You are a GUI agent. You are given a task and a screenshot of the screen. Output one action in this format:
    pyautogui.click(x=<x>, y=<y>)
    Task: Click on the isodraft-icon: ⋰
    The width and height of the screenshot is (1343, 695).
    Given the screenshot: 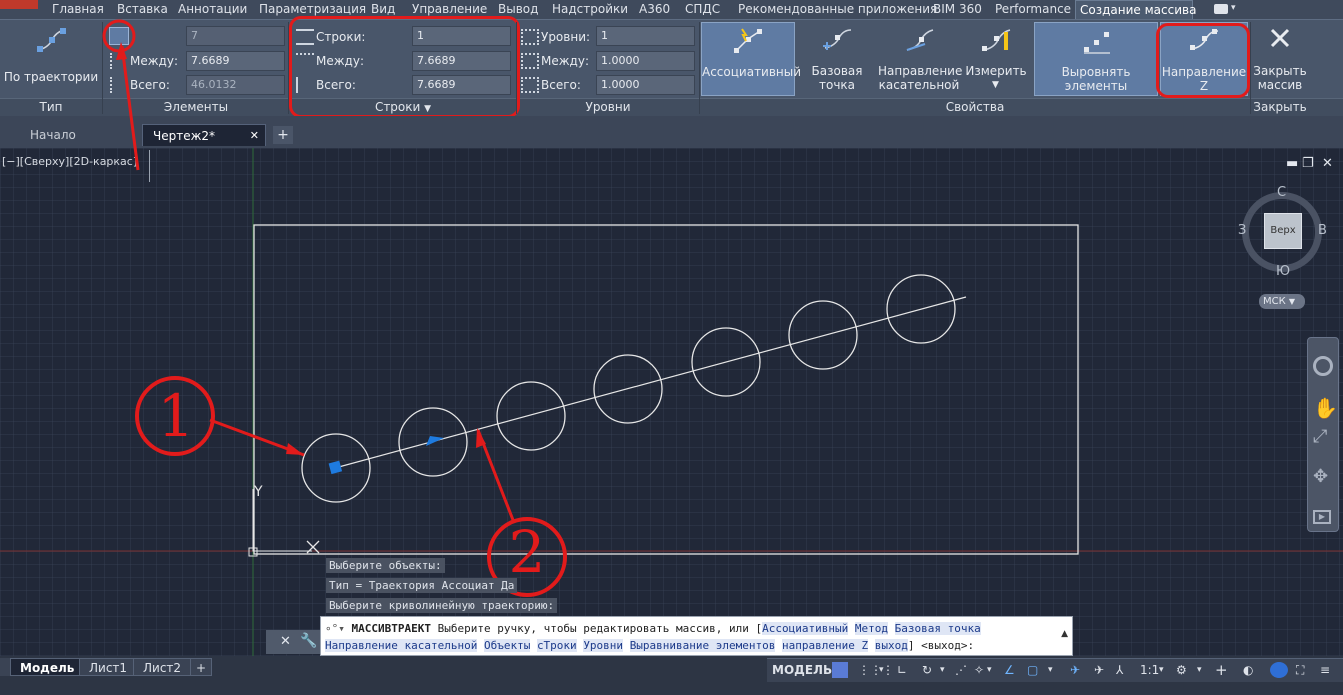 What is the action you would take?
    pyautogui.click(x=961, y=670)
    